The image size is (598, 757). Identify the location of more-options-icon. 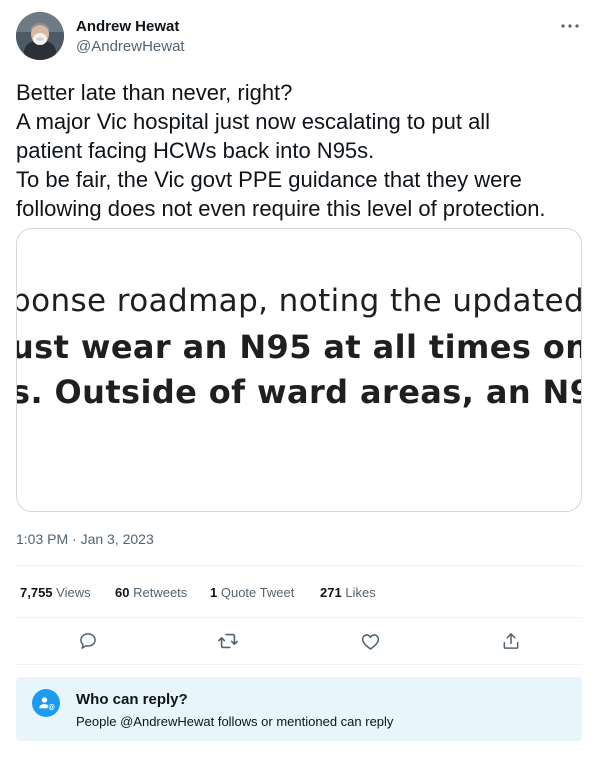
(570, 26).